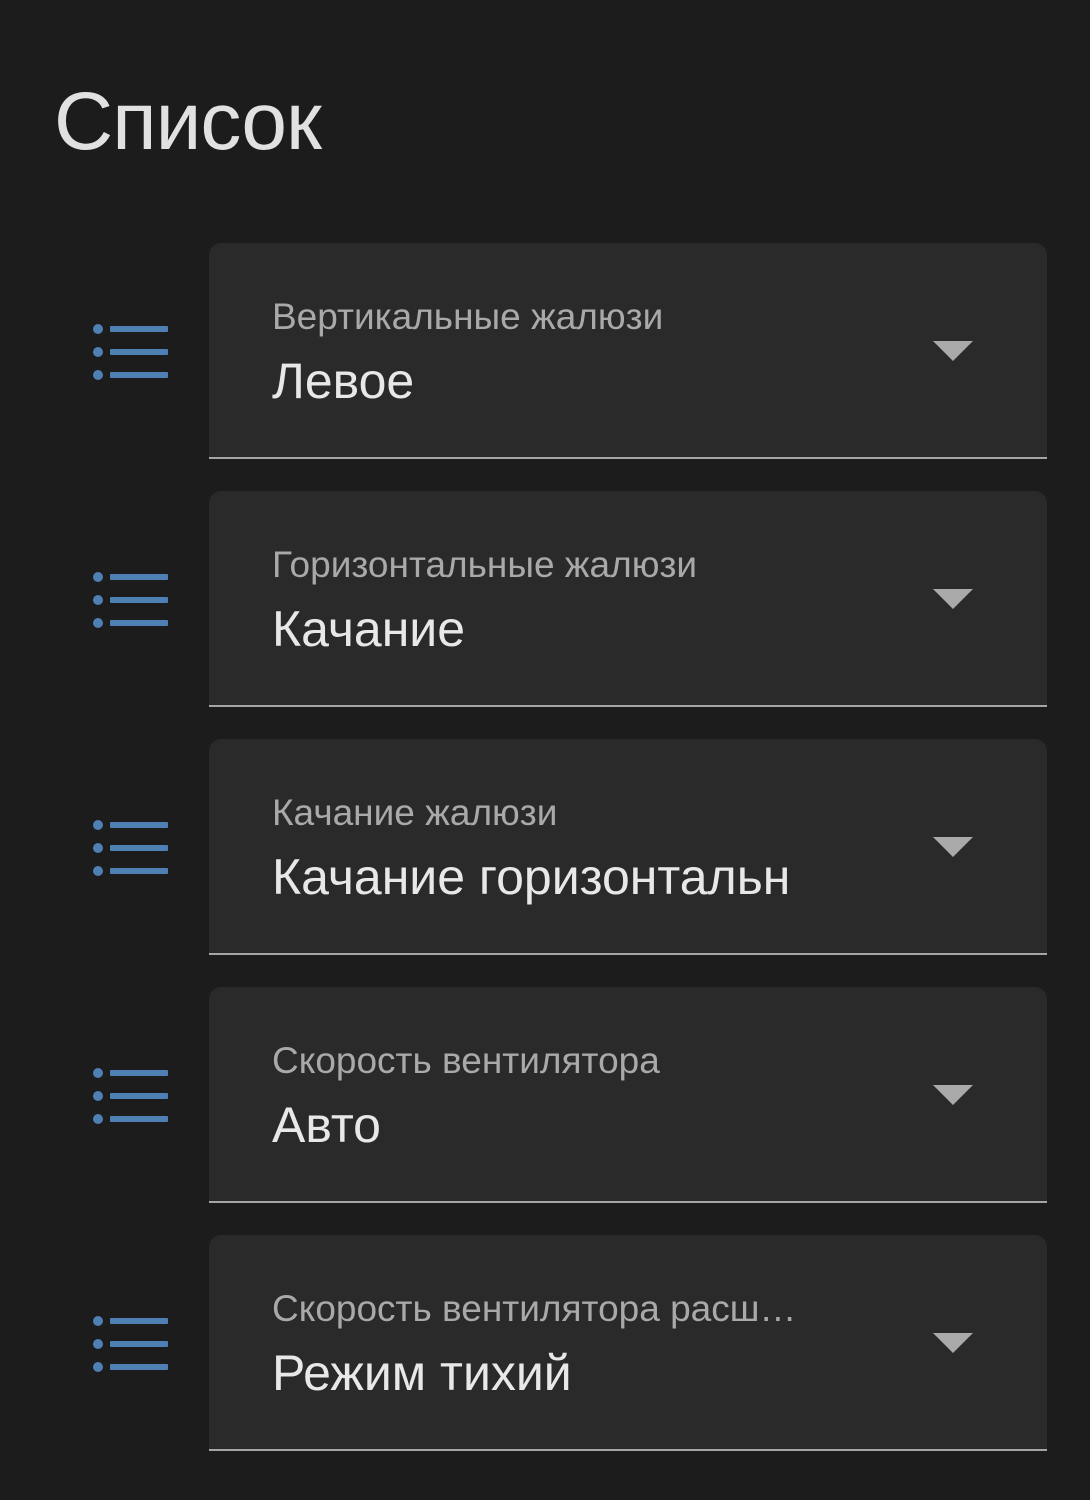 Image resolution: width=1090 pixels, height=1500 pixels. I want to click on select-value: Качание, so click(369, 629).